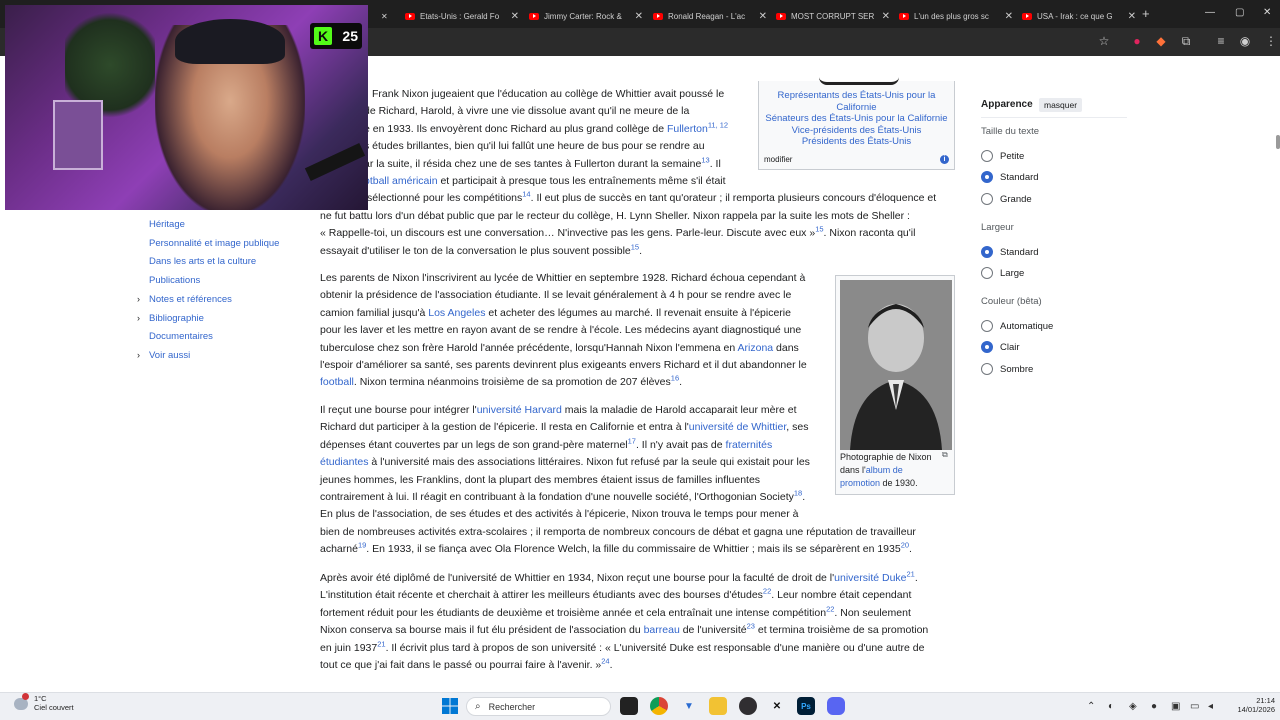  I want to click on tray-app-icon: ◐, so click(1111, 706).